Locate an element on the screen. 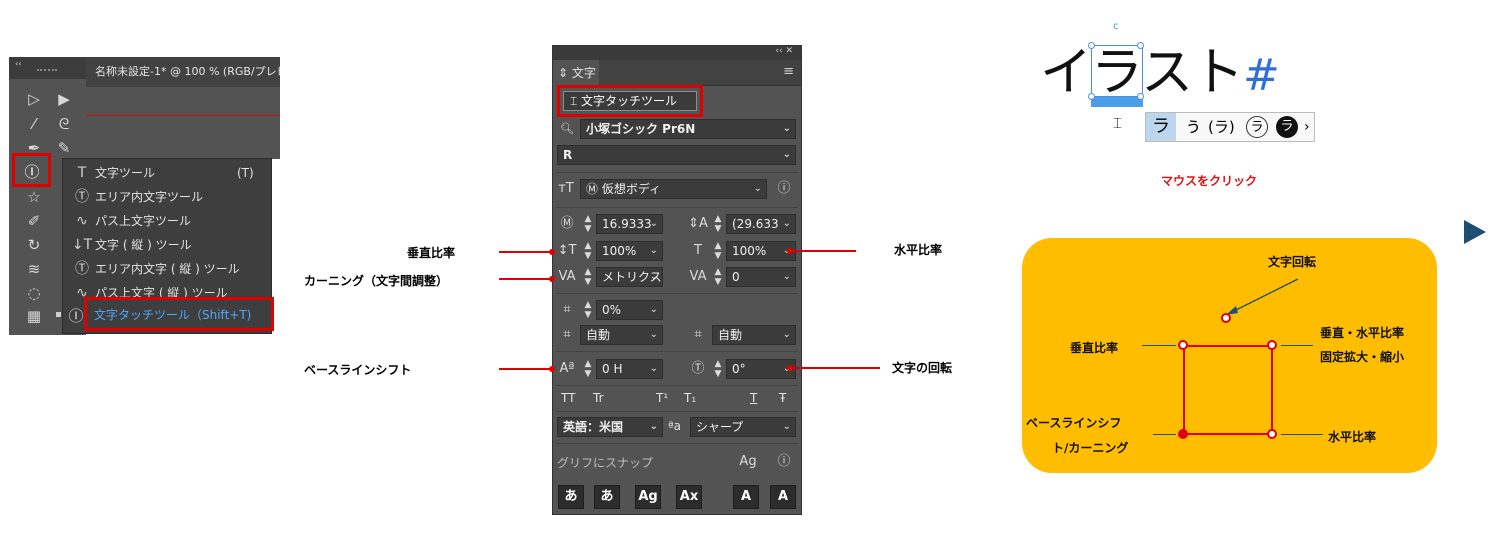  panel-header: ‹‹ ✕ is located at coordinates (677, 53).